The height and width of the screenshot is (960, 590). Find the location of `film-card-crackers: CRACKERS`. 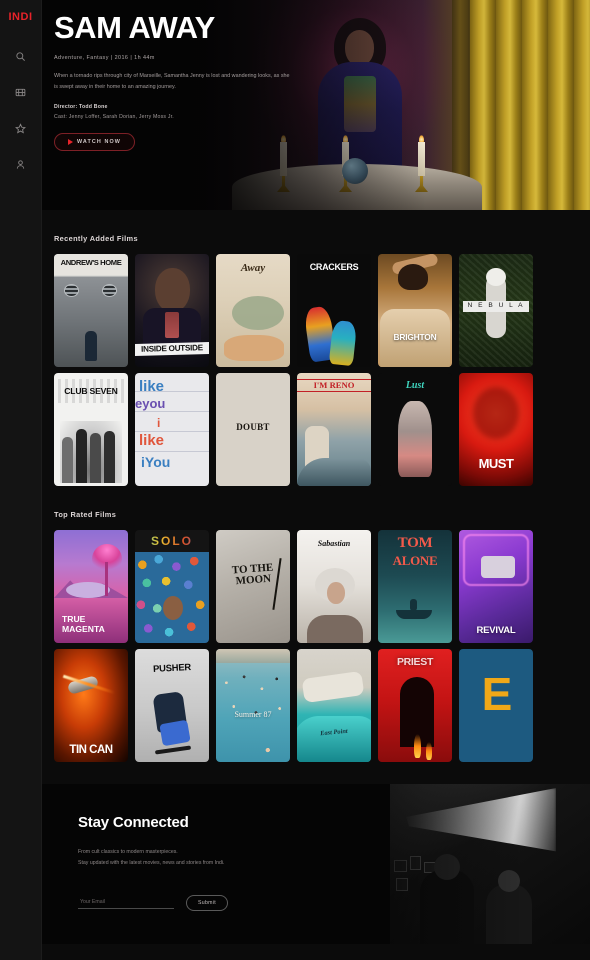

film-card-crackers: CRACKERS is located at coordinates (334, 310).